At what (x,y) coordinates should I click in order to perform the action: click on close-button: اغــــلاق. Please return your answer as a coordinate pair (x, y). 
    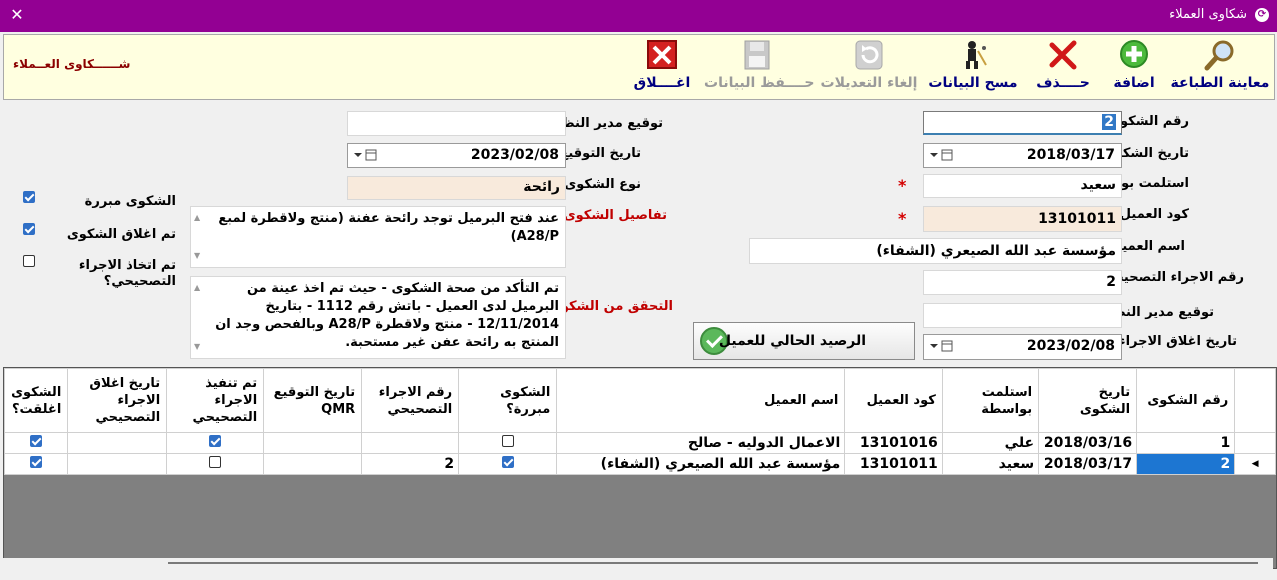
    Looking at the image, I should click on (662, 67).